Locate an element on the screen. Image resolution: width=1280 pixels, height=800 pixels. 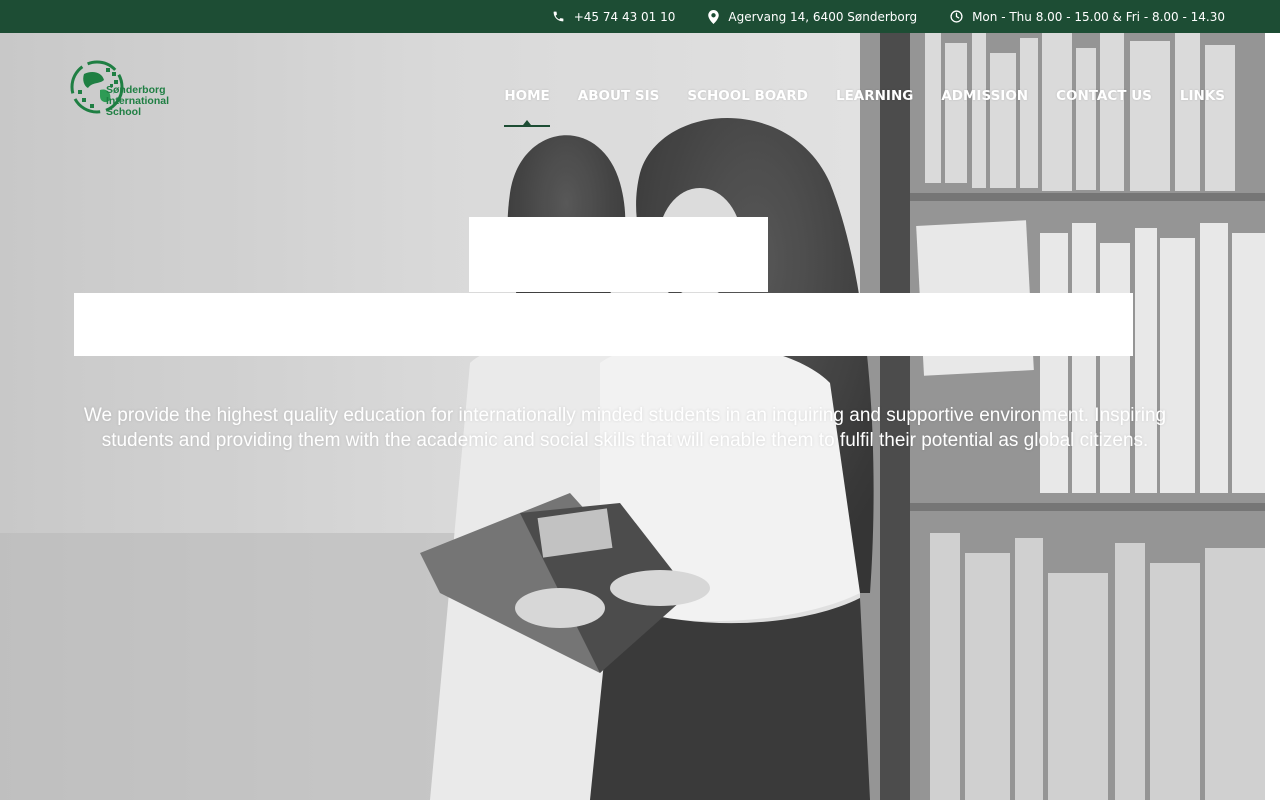
phone-info: +45 74 43 01 10 is located at coordinates (614, 16).